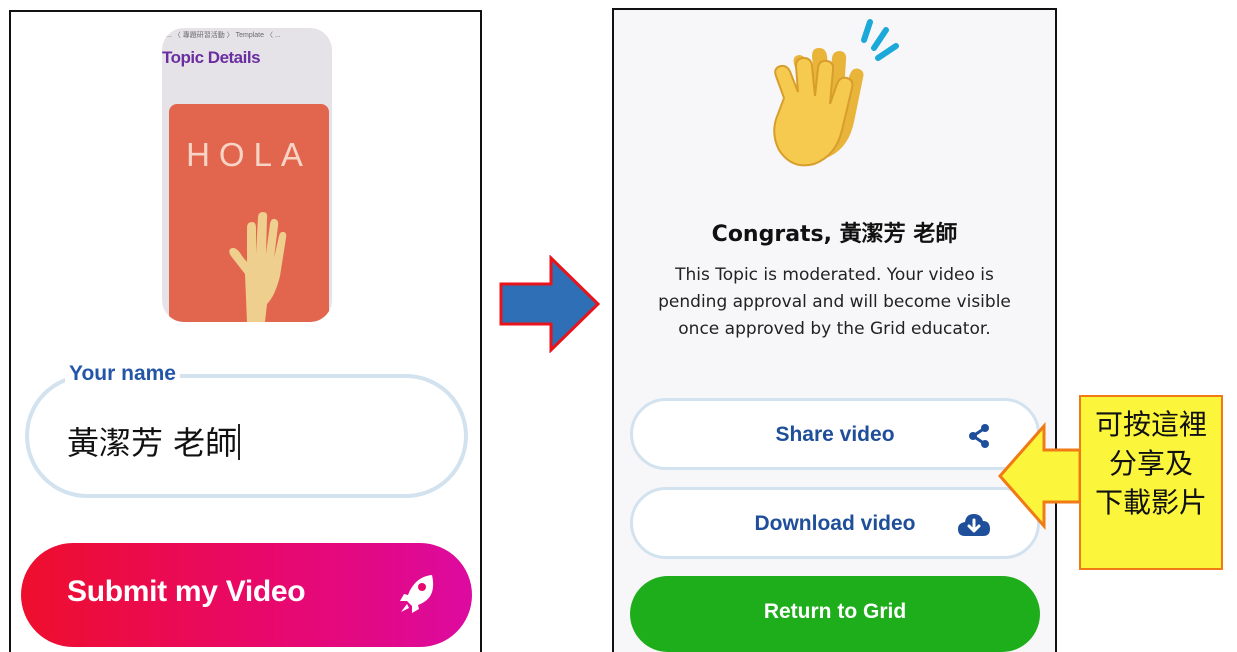 This screenshot has width=1237, height=652. I want to click on submit-video-button: Submit my Video, so click(246, 595).